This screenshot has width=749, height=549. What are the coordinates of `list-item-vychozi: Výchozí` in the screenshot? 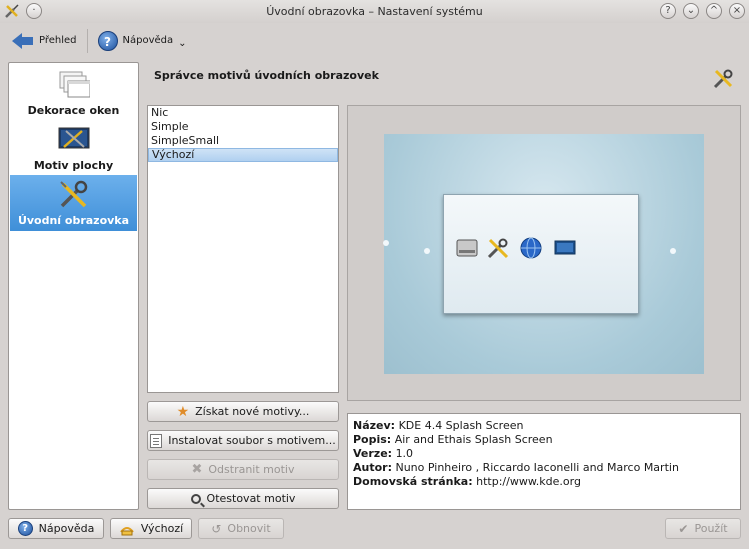 It's located at (243, 155).